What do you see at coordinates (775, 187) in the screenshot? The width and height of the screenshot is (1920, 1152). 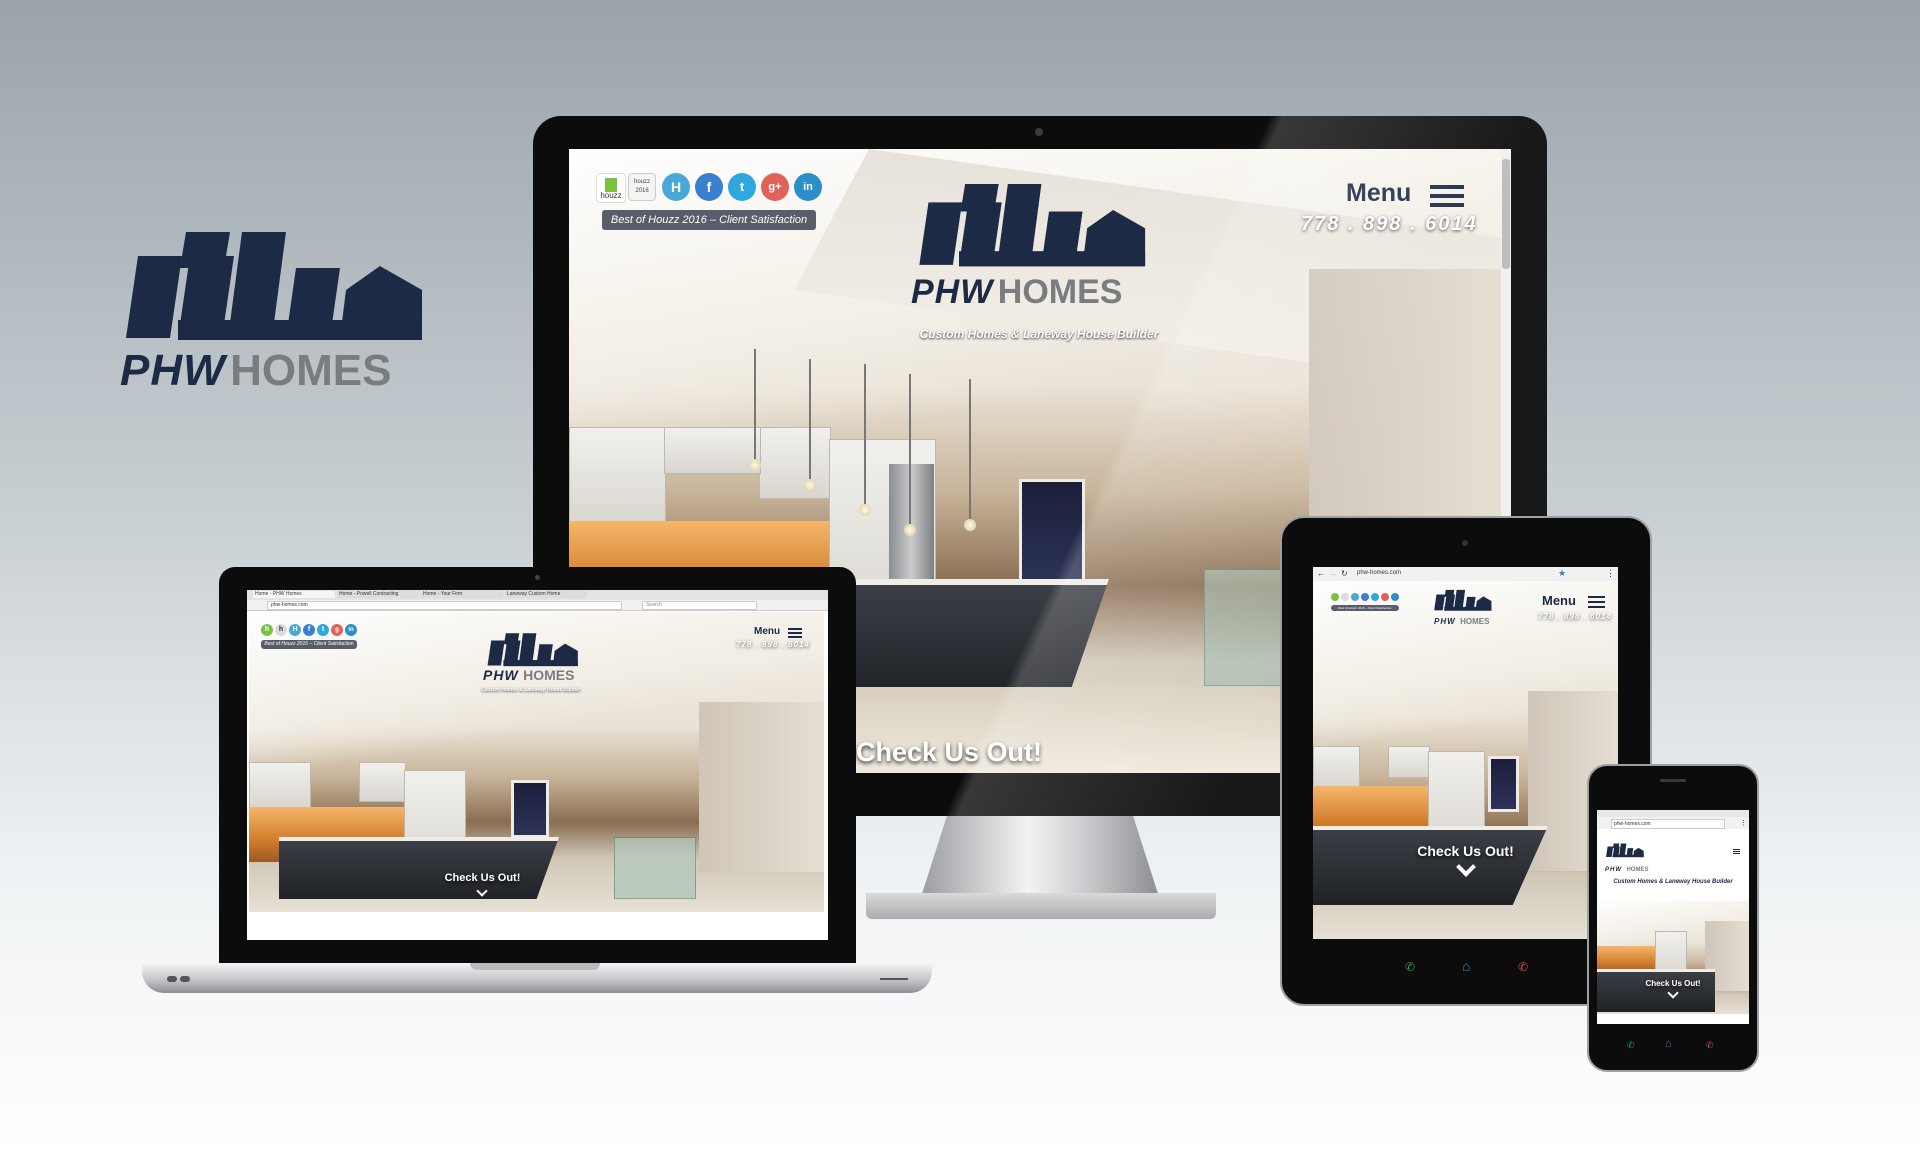 I see `google-plus-icon: g+` at bounding box center [775, 187].